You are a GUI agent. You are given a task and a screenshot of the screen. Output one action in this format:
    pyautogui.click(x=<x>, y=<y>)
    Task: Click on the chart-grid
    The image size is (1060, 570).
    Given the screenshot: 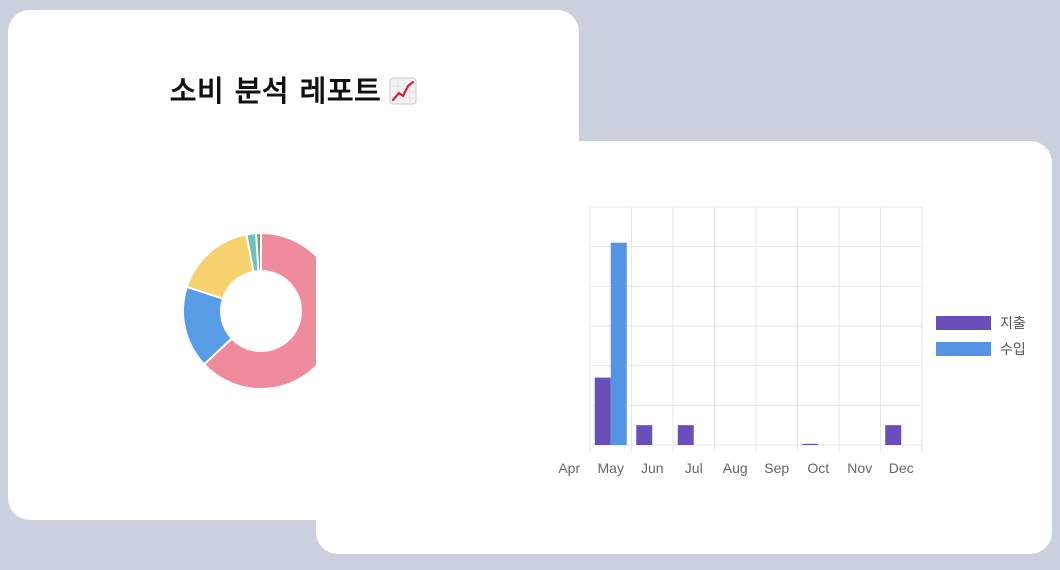 What is the action you would take?
    pyautogui.click(x=756, y=329)
    